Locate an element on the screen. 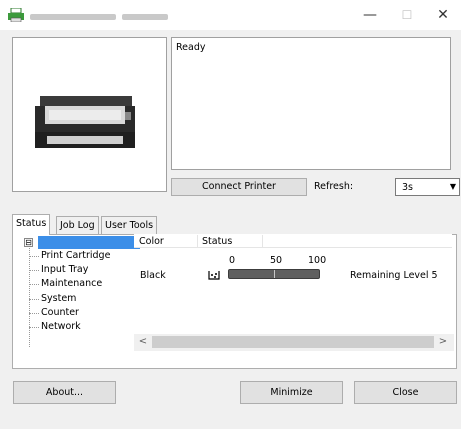 The image size is (461, 429). tab-user-tools-label: User Tools is located at coordinates (129, 225).